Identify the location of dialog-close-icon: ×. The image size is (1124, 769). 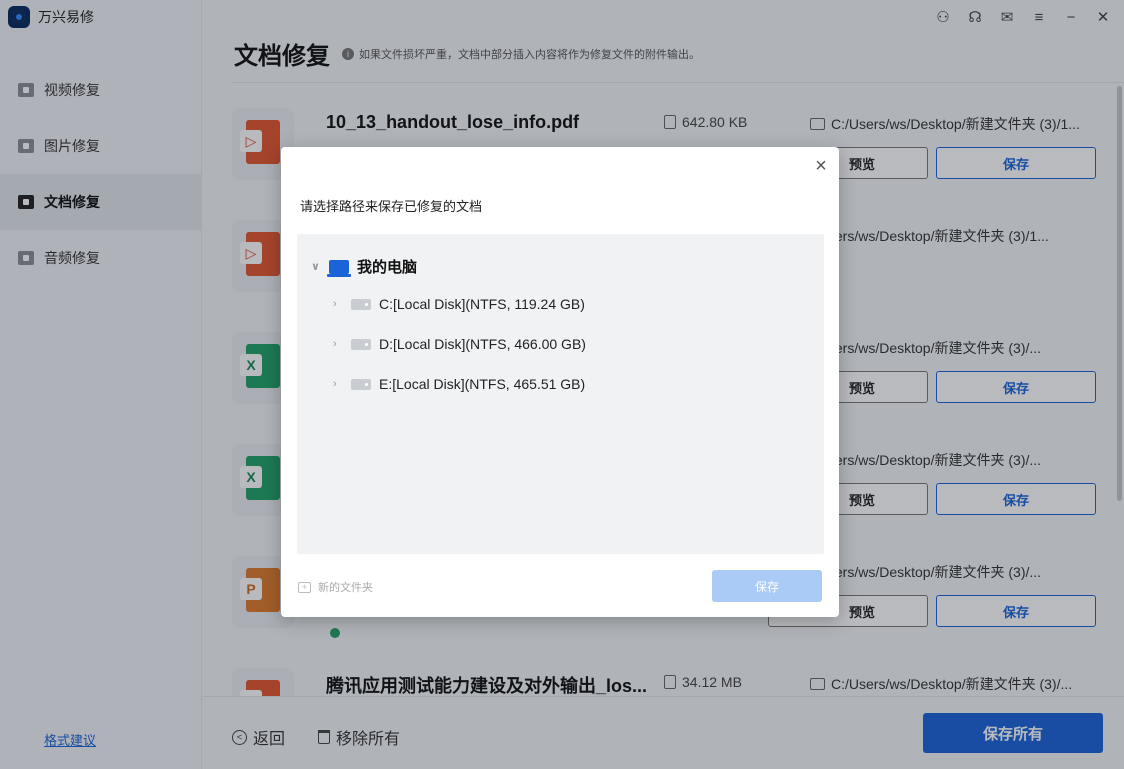
(821, 166).